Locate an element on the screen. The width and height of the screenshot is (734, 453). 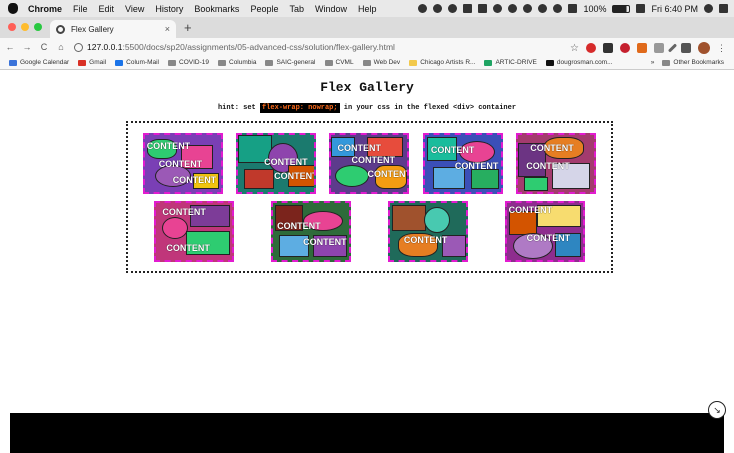
bookmark-columbia: Columbia is located at coordinates (237, 62).